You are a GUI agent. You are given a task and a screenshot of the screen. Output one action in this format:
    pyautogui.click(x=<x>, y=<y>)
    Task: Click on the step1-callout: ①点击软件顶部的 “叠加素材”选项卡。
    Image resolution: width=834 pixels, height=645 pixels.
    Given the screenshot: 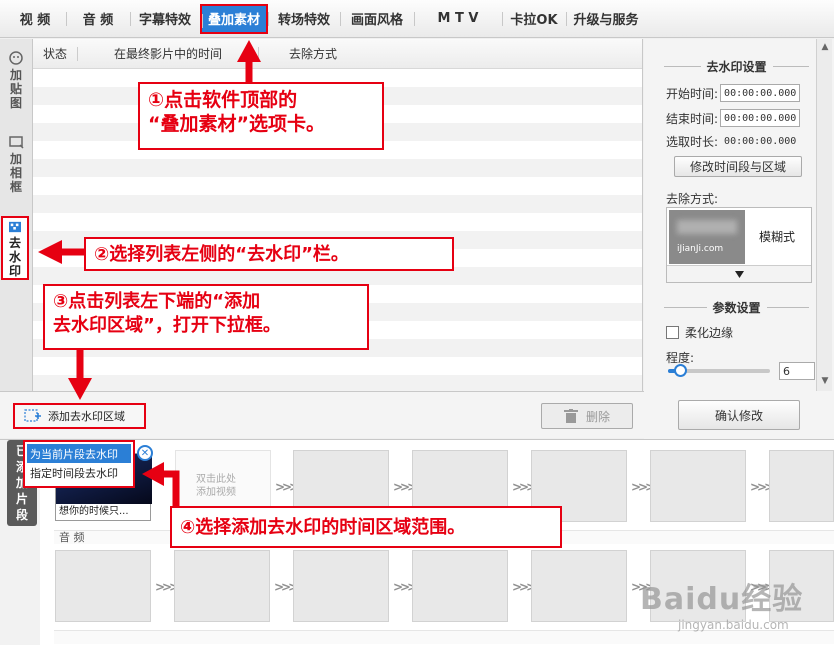 What is the action you would take?
    pyautogui.click(x=261, y=116)
    